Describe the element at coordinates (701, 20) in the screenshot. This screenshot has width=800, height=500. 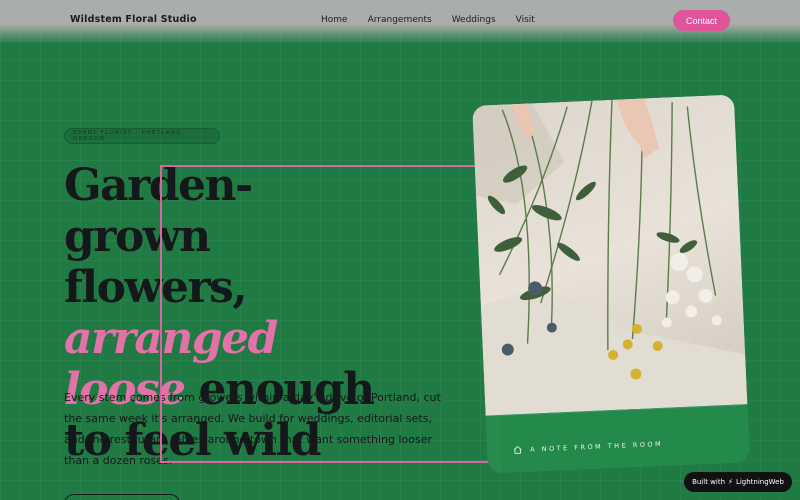
I see `contact-button: Contact` at that location.